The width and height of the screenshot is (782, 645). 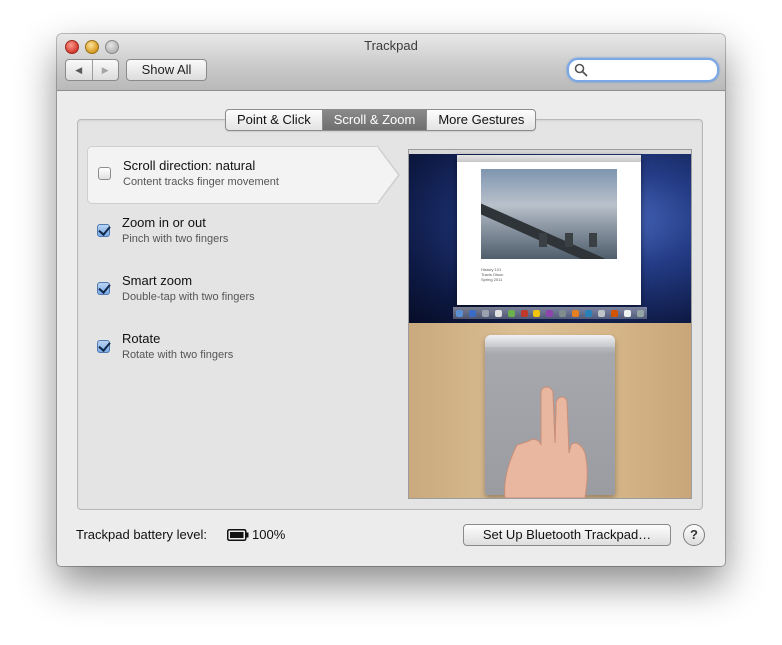 I want to click on option-subtitle: Content tracks finger movement, so click(x=201, y=182).